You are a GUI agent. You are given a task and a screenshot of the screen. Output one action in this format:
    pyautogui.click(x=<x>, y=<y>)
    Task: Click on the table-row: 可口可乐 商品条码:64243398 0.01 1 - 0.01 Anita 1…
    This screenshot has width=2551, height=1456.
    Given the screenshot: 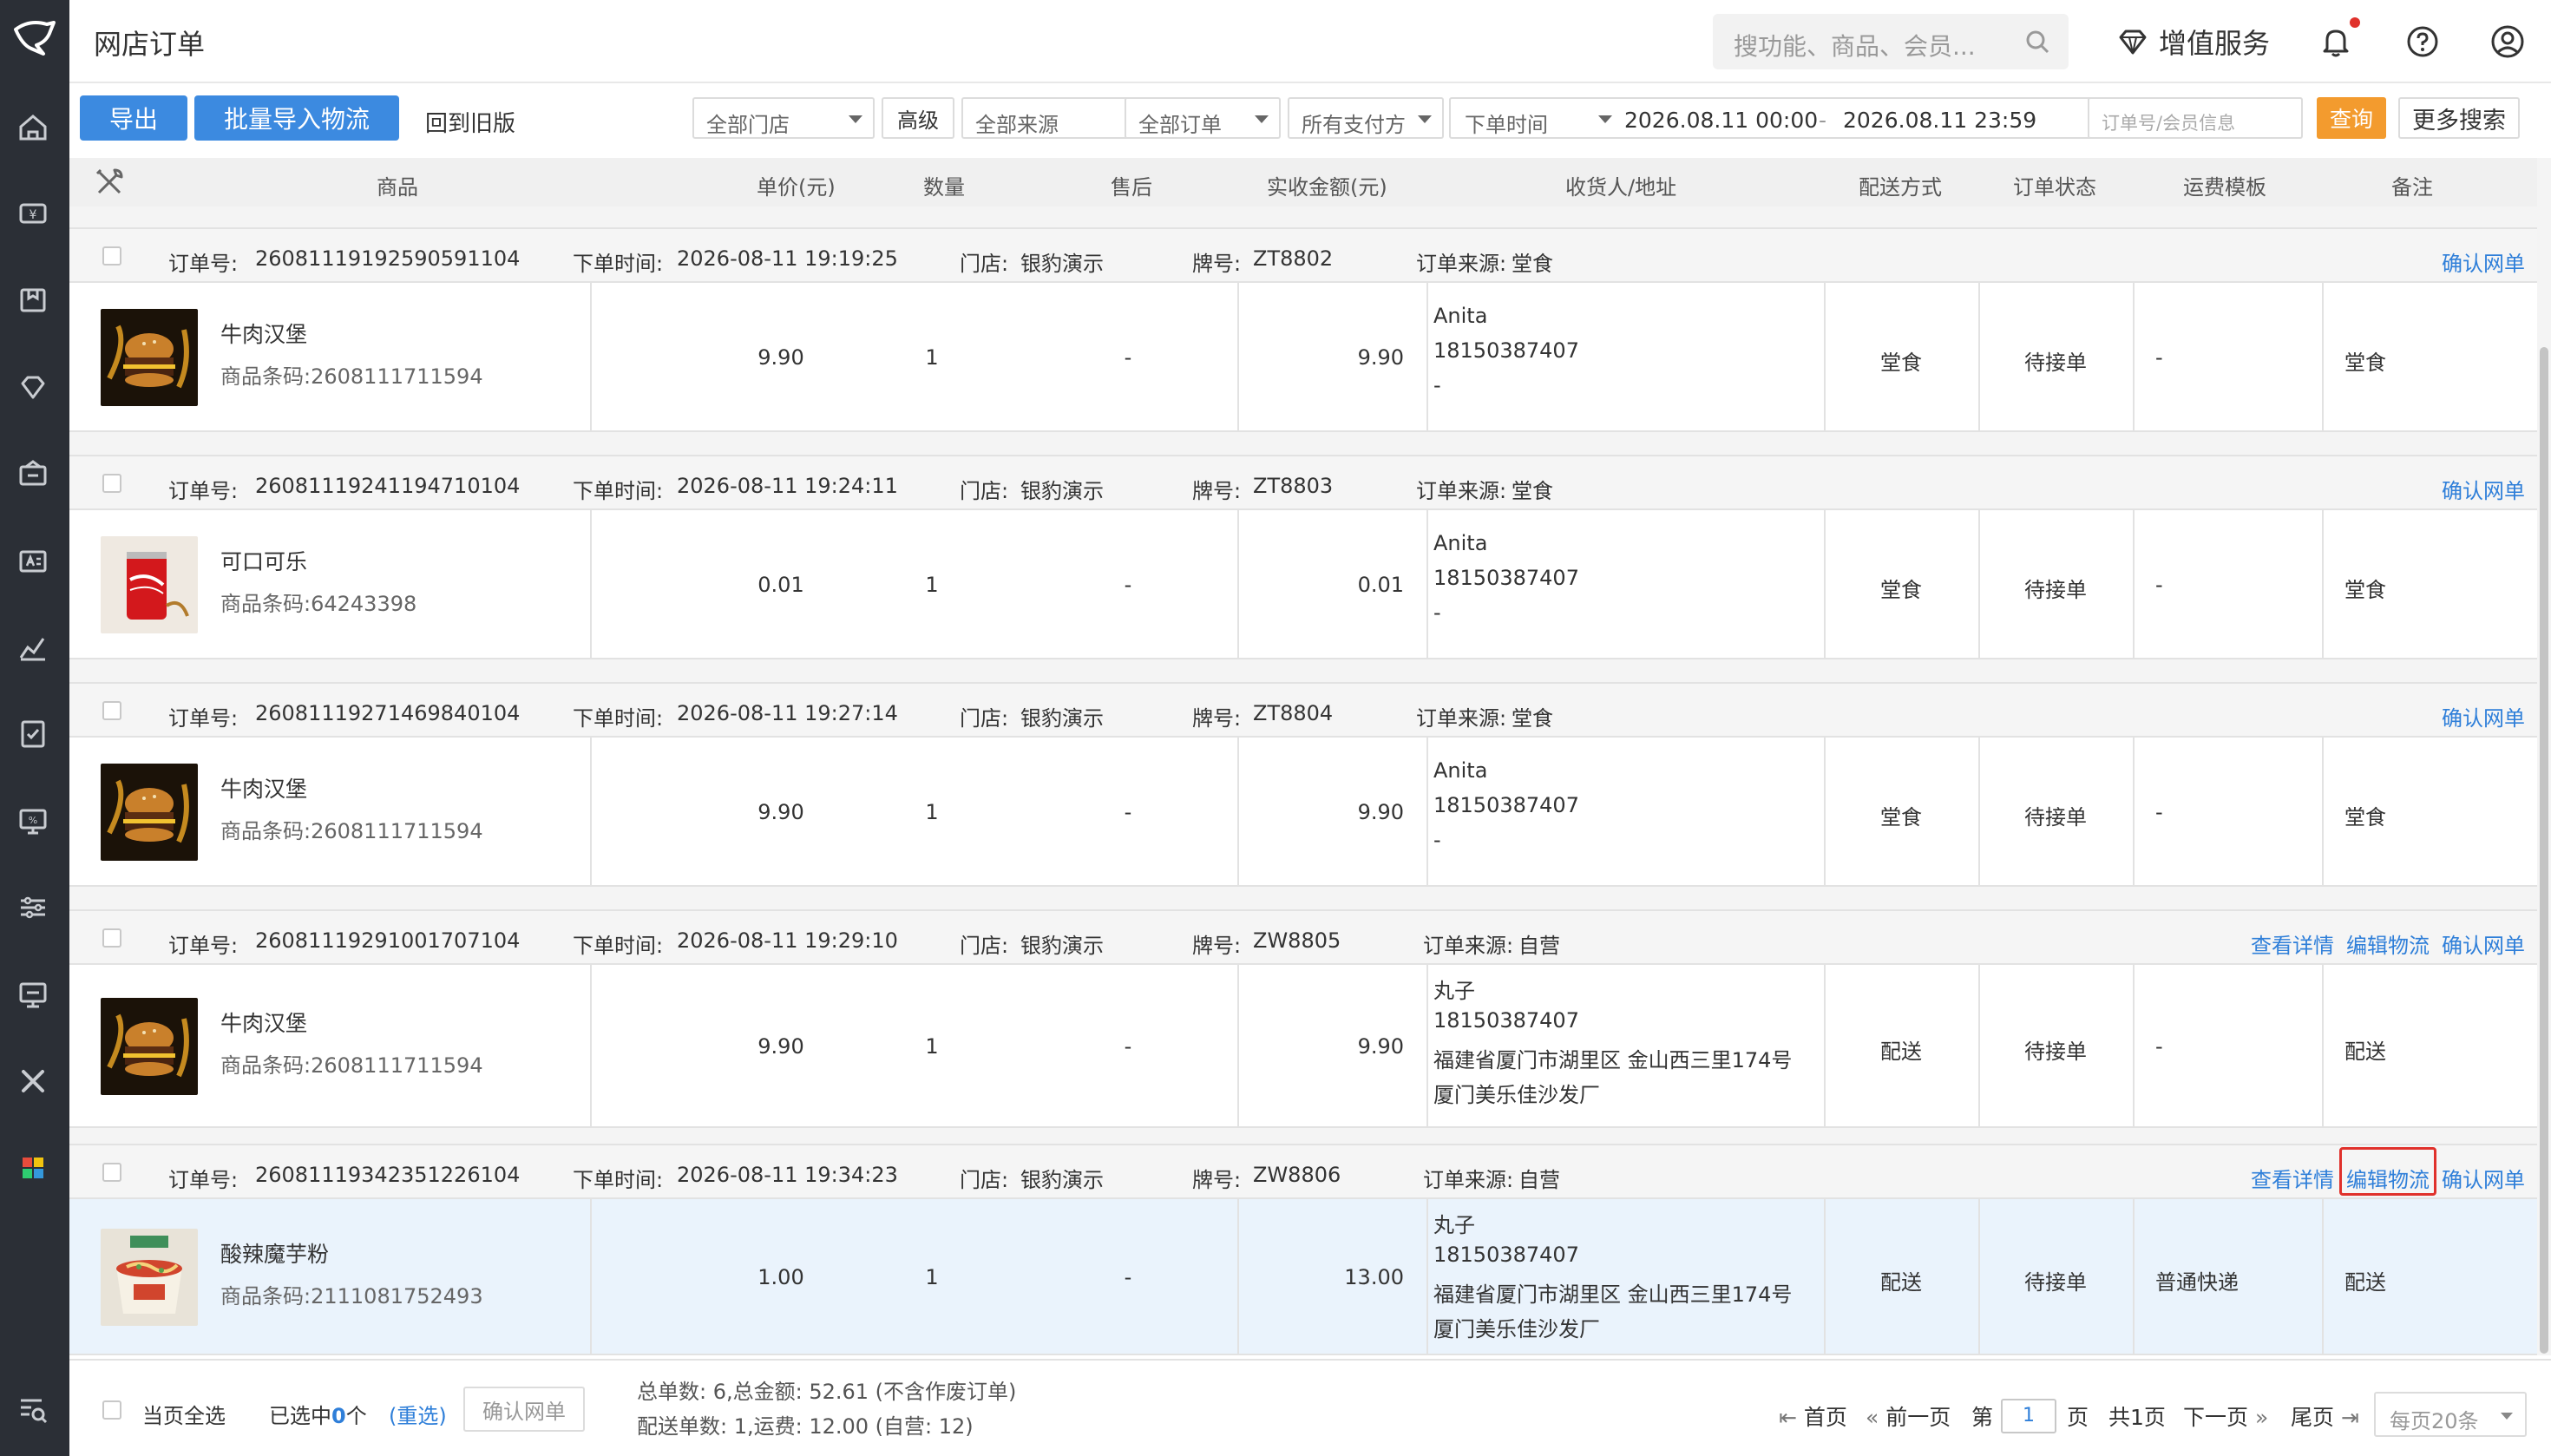 What is the action you would take?
    pyautogui.click(x=1303, y=584)
    